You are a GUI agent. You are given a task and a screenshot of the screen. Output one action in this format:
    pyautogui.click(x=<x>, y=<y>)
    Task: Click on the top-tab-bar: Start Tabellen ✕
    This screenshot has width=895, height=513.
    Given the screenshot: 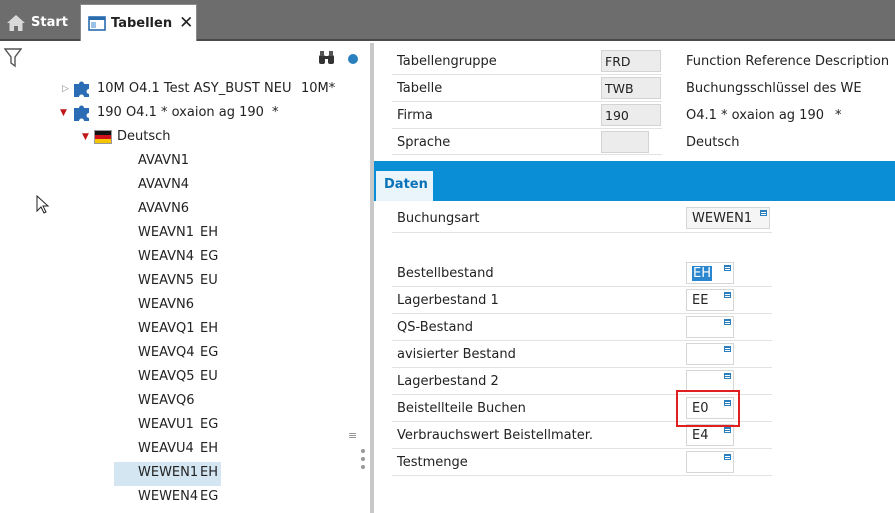 What is the action you would take?
    pyautogui.click(x=447, y=20)
    